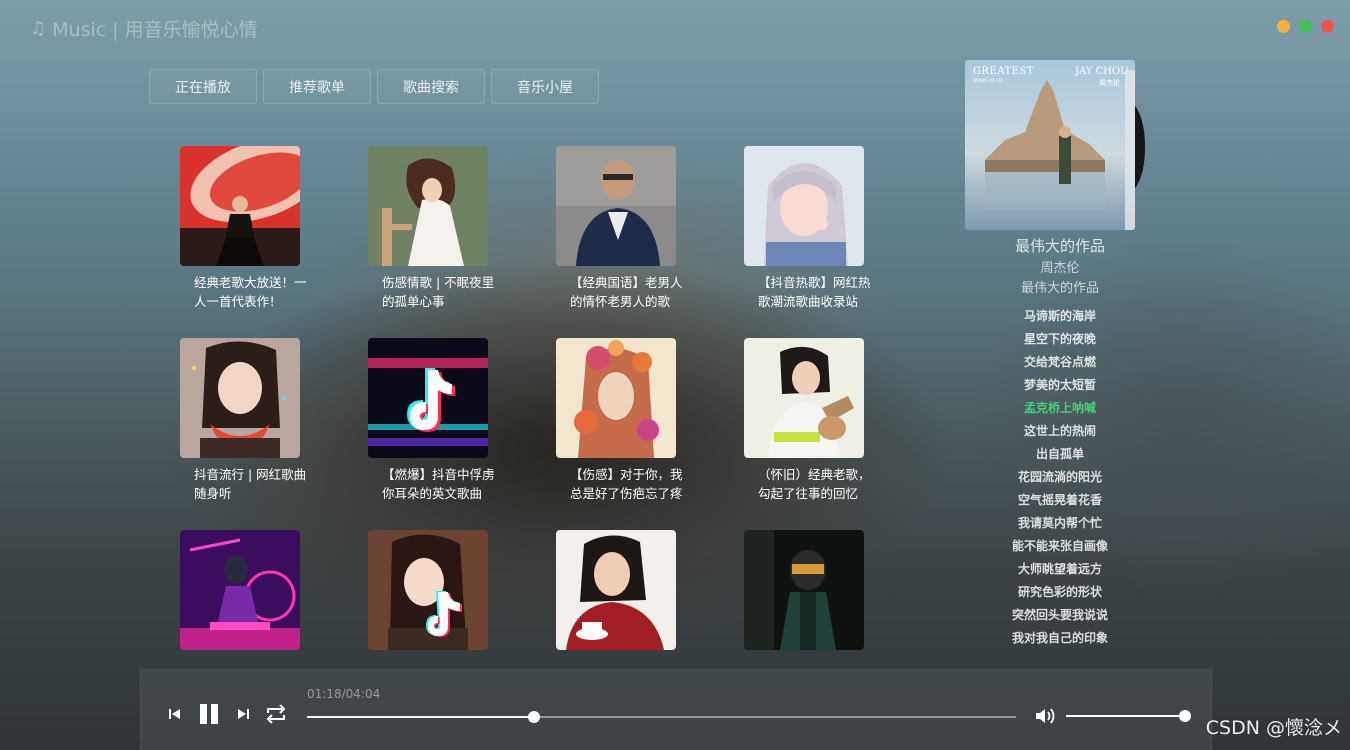  I want to click on album-cover-subtext-right: 周杰伦, so click(1109, 83).